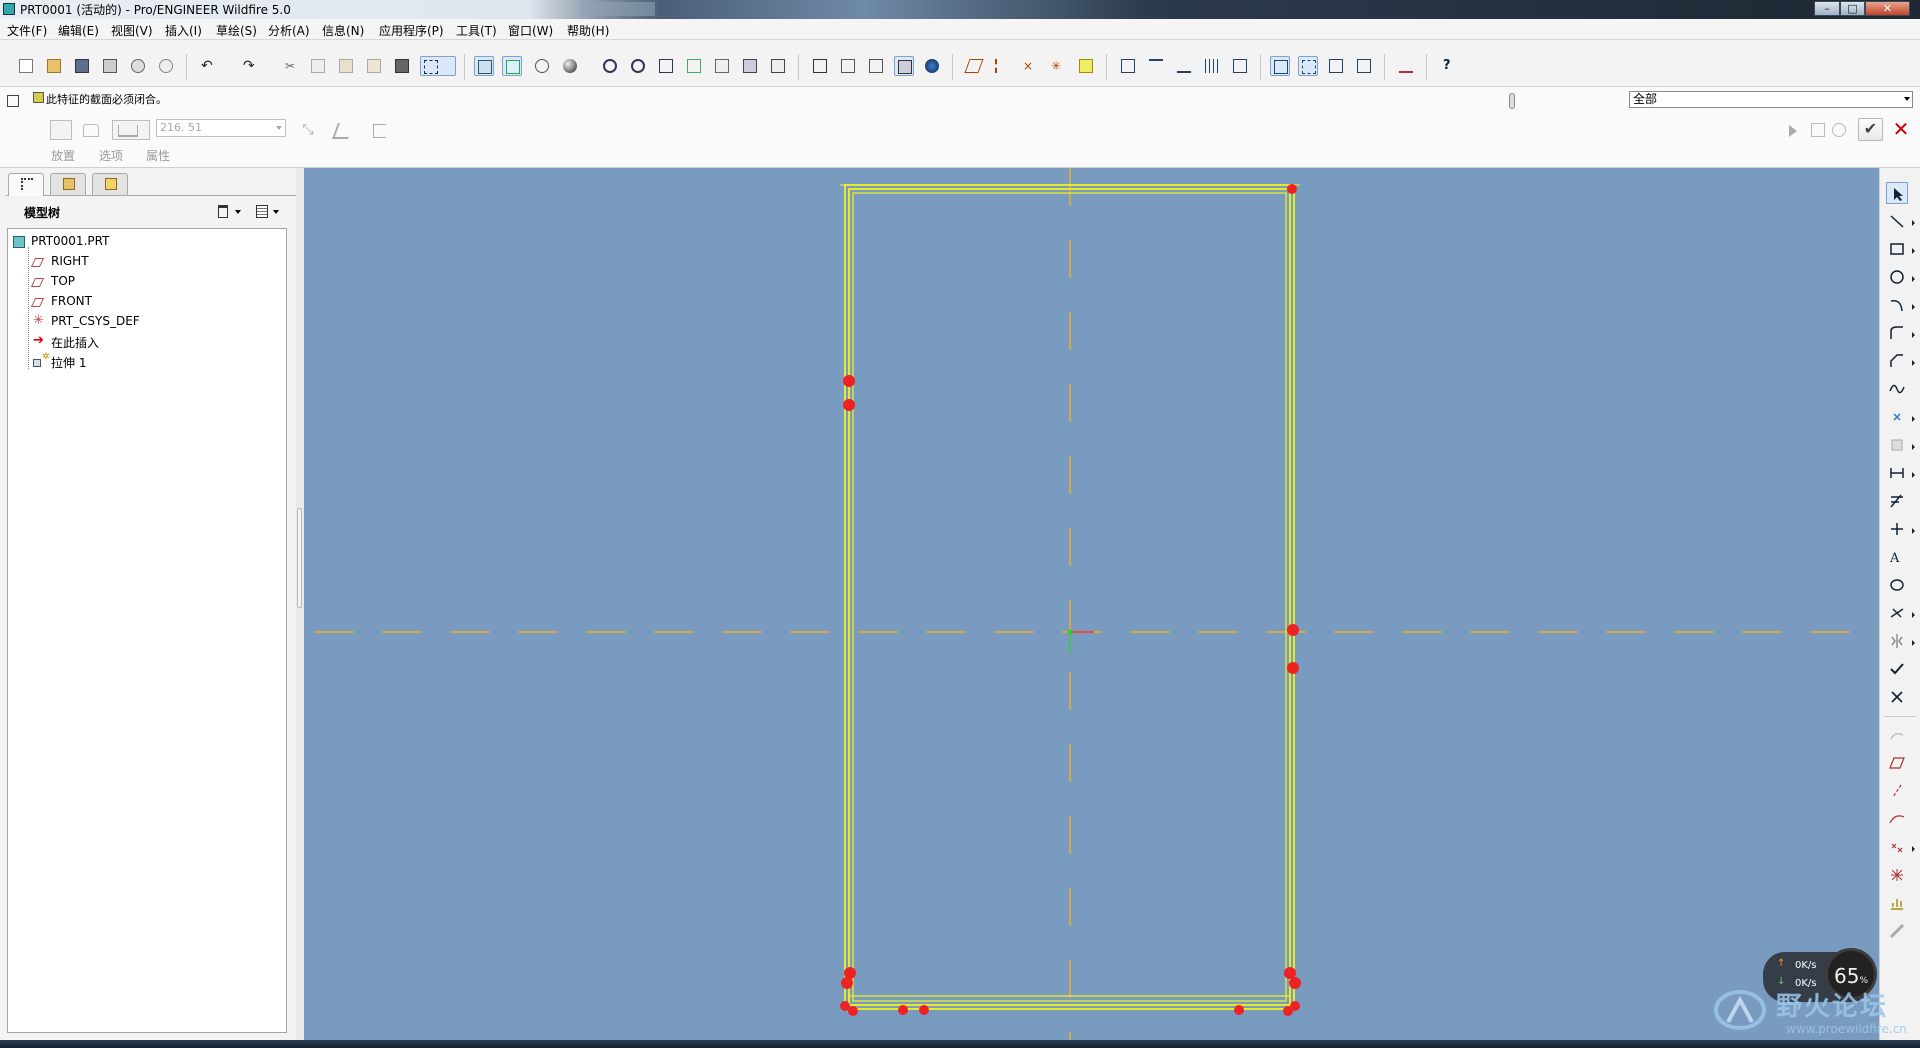  Describe the element at coordinates (1897, 735) in the screenshot. I see `sketch-tool-icon` at that location.